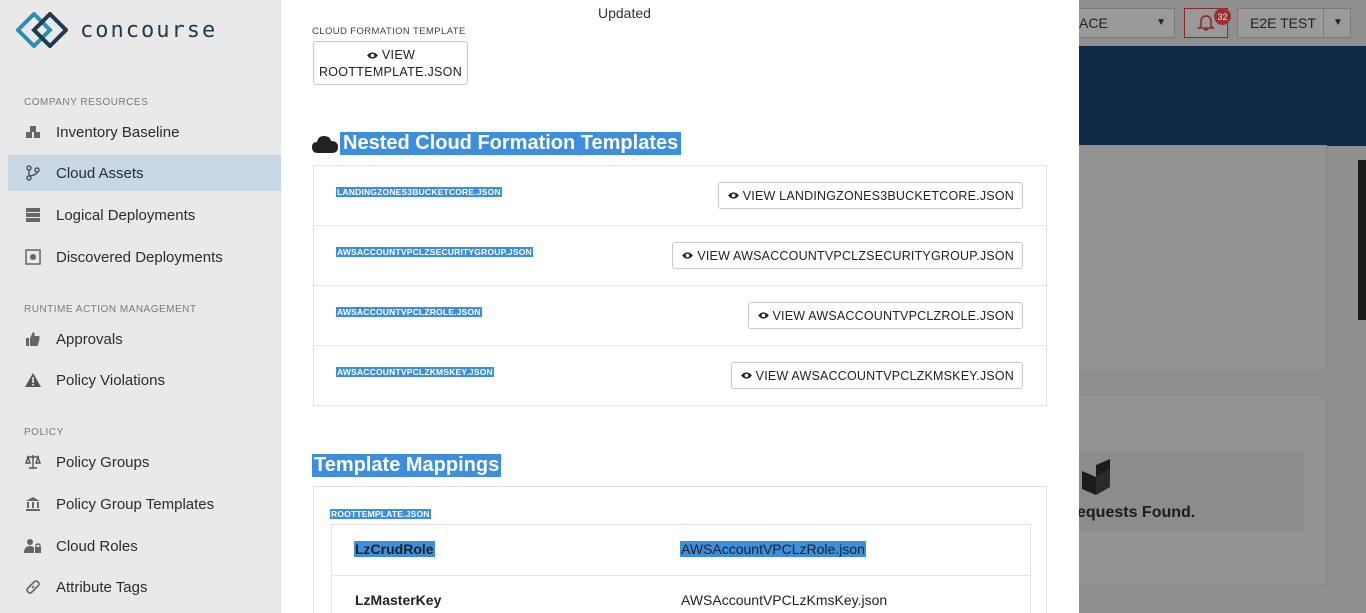 Image resolution: width=1366 pixels, height=613 pixels. I want to click on sidebar-item-logical-deployments: Logical Deployments, so click(144, 215).